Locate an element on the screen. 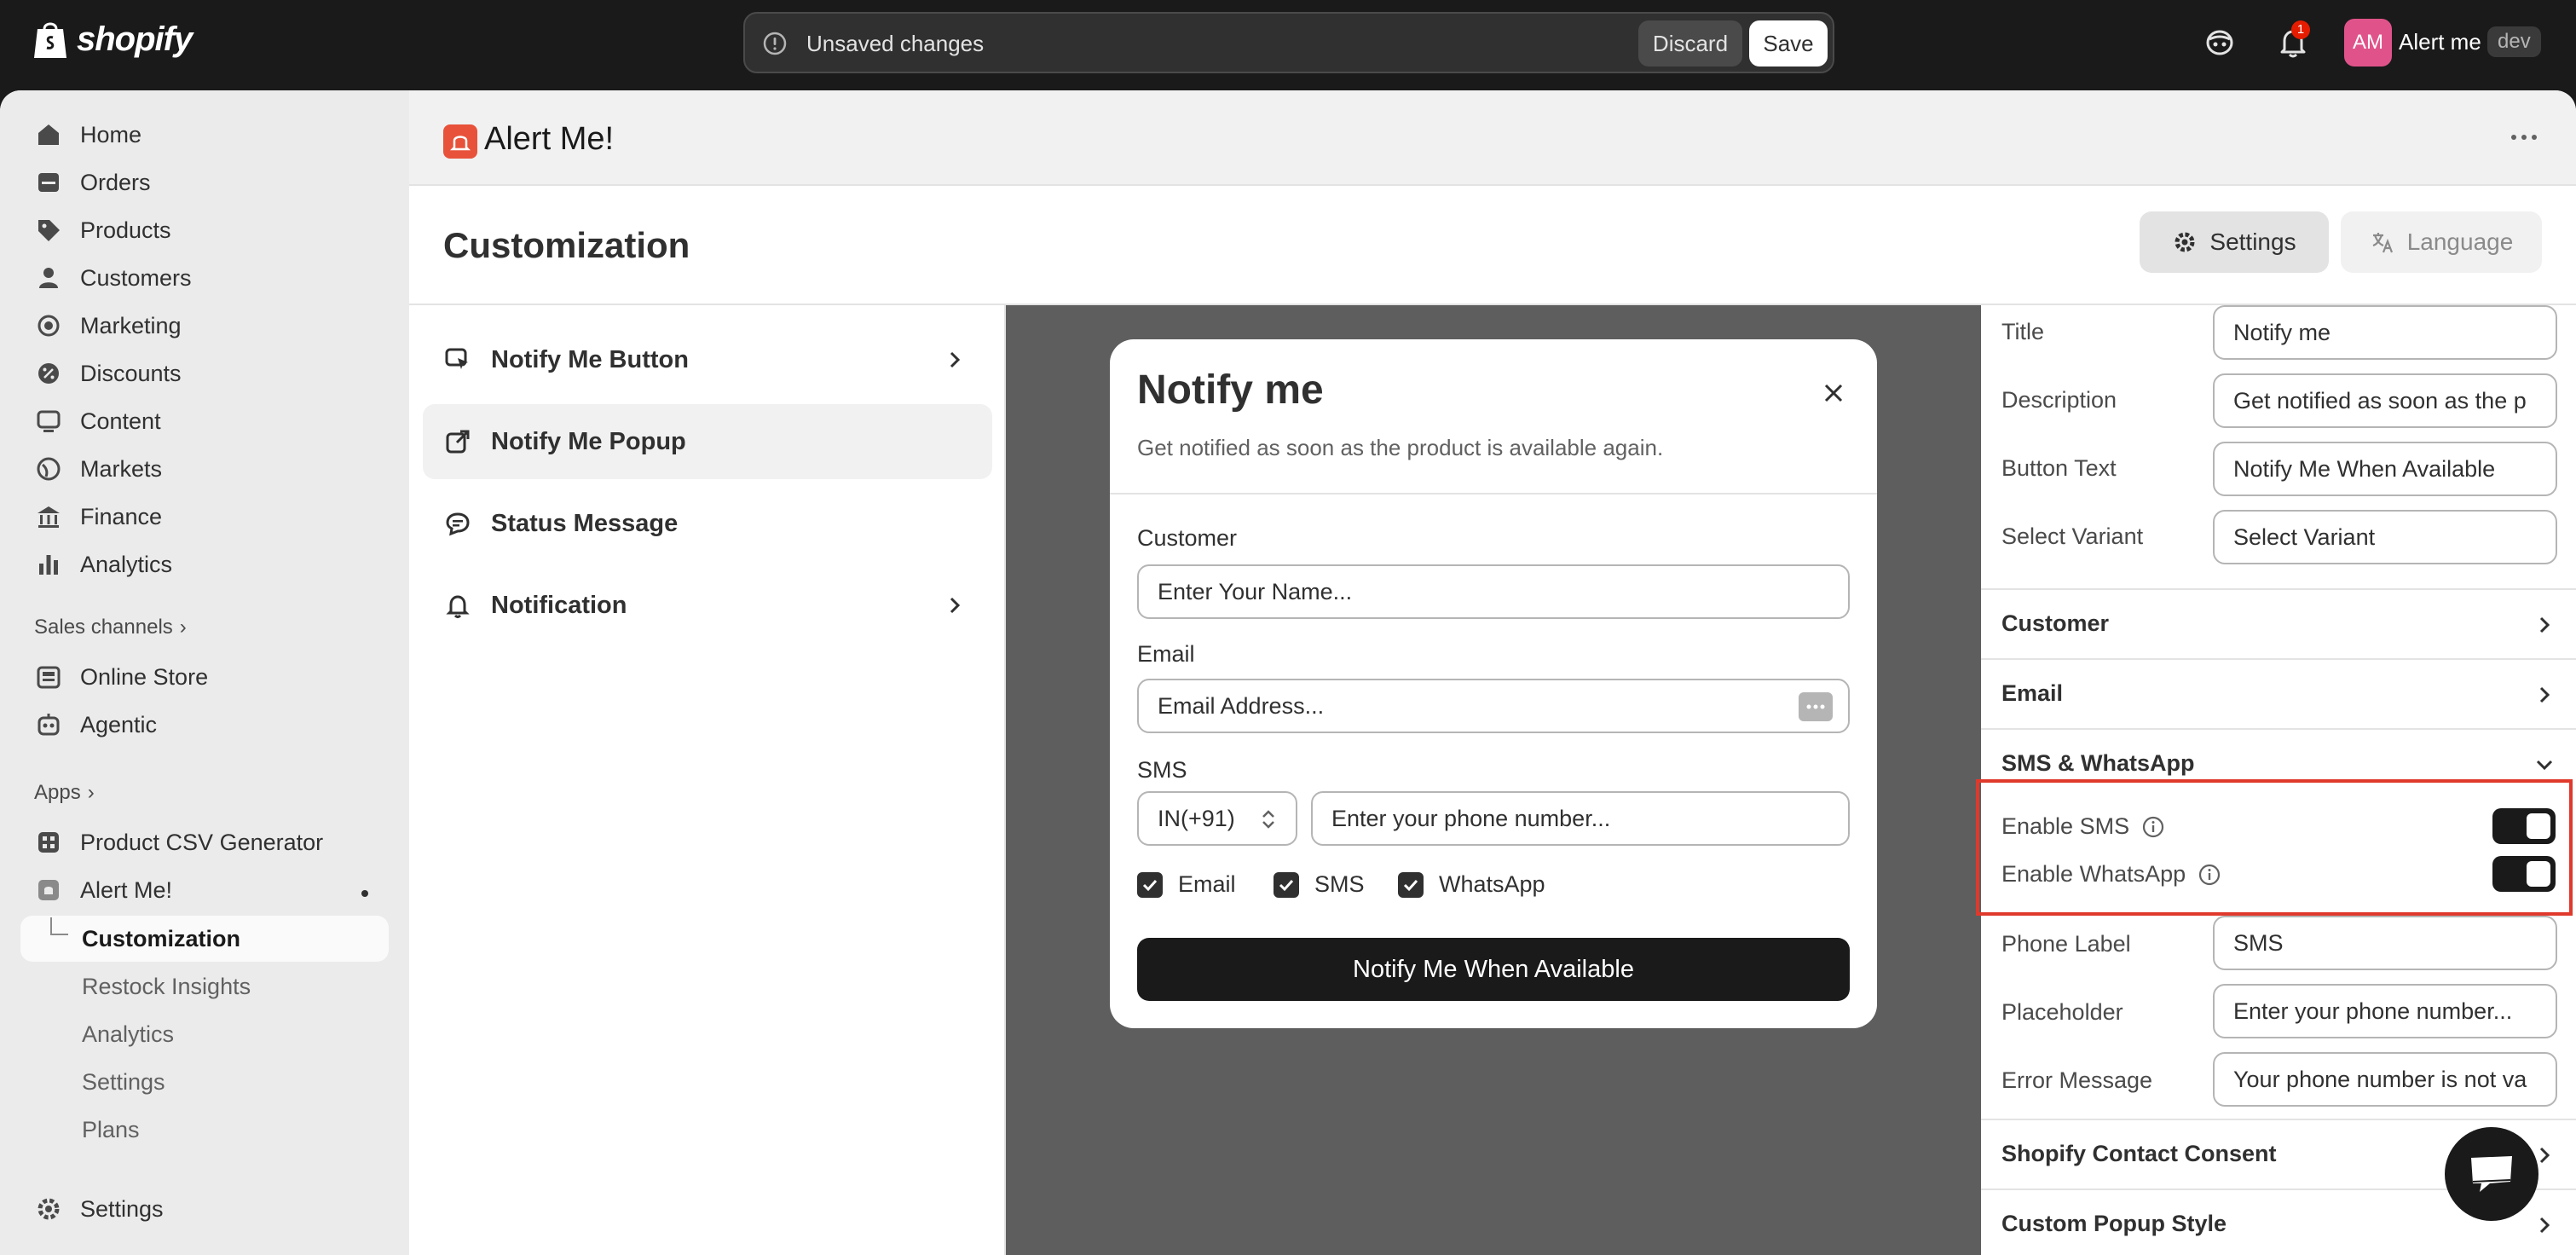 The height and width of the screenshot is (1255, 2576). apps-grid-icon is located at coordinates (48, 842).